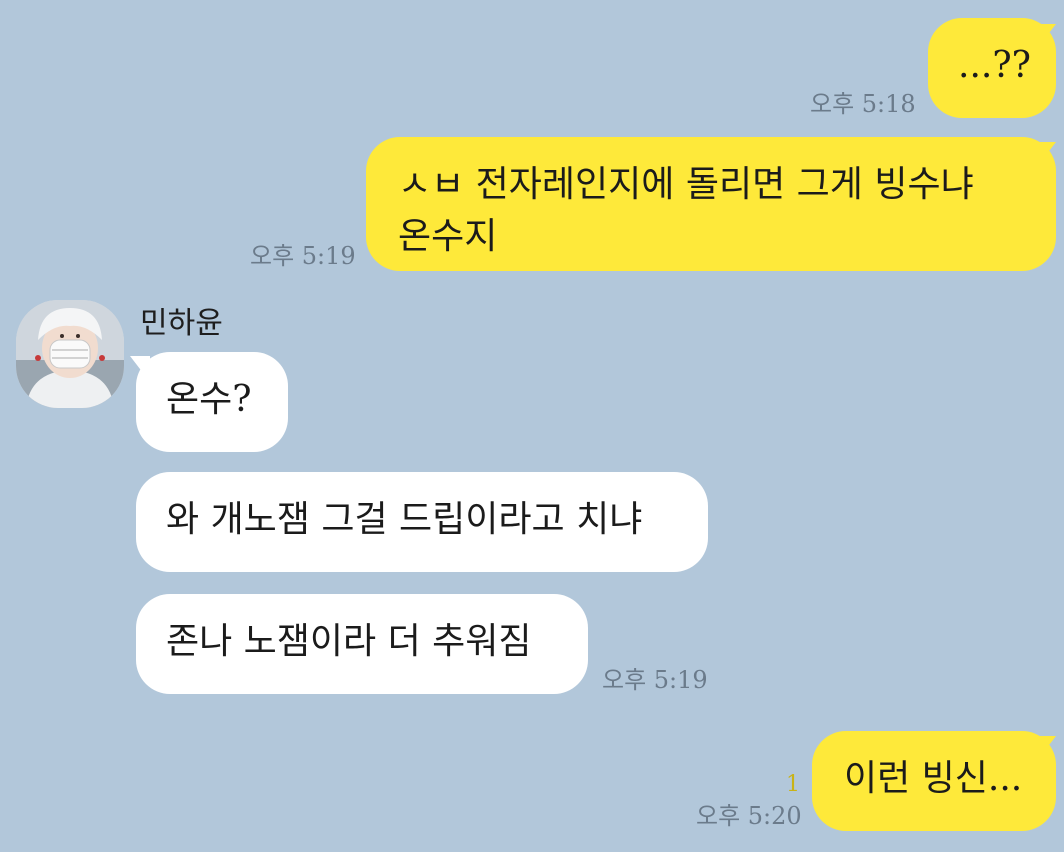  Describe the element at coordinates (793, 784) in the screenshot. I see `unread-count: 1` at that location.